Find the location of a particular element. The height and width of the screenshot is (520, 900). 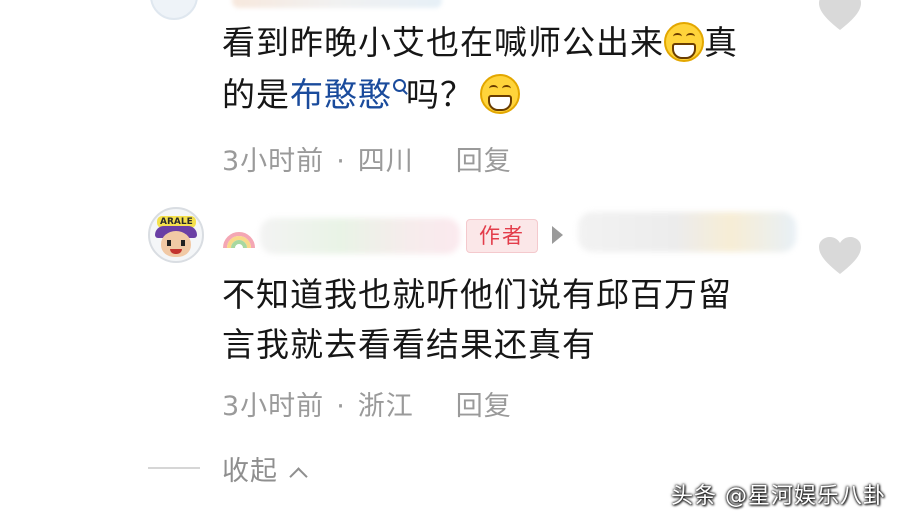

comment-body: 看到昨晚小艾也在喊师公出来 真 的是布憨憨 吗？ is located at coordinates (517, 69).